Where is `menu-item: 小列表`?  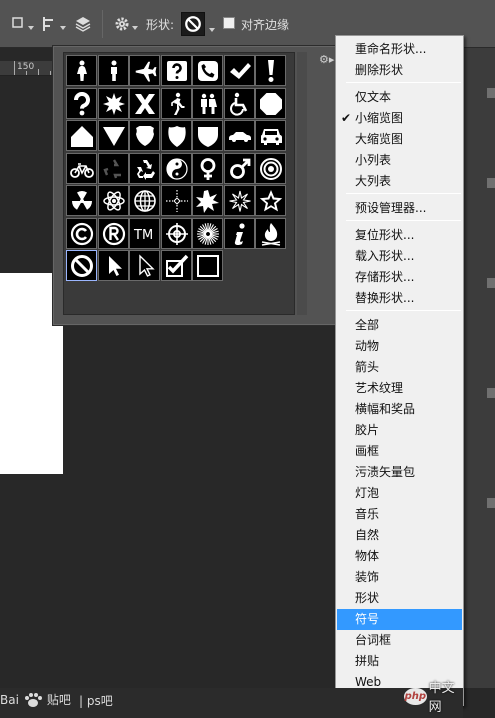 menu-item: 小列表 is located at coordinates (399, 160).